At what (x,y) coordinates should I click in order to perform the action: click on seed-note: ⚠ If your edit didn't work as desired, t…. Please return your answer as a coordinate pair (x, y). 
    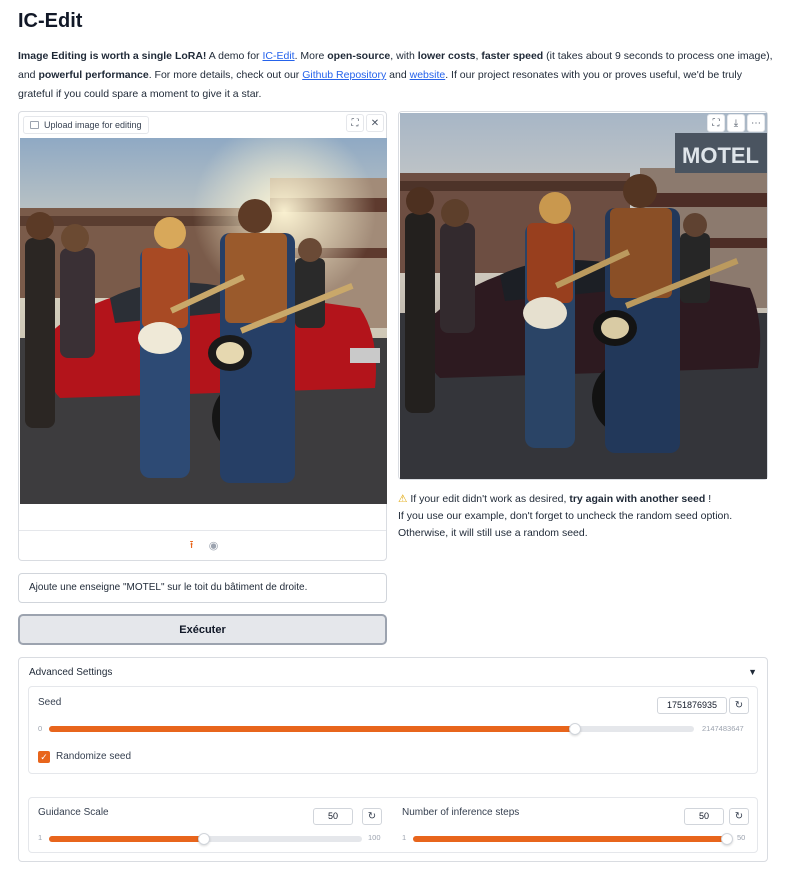
    Looking at the image, I should click on (585, 516).